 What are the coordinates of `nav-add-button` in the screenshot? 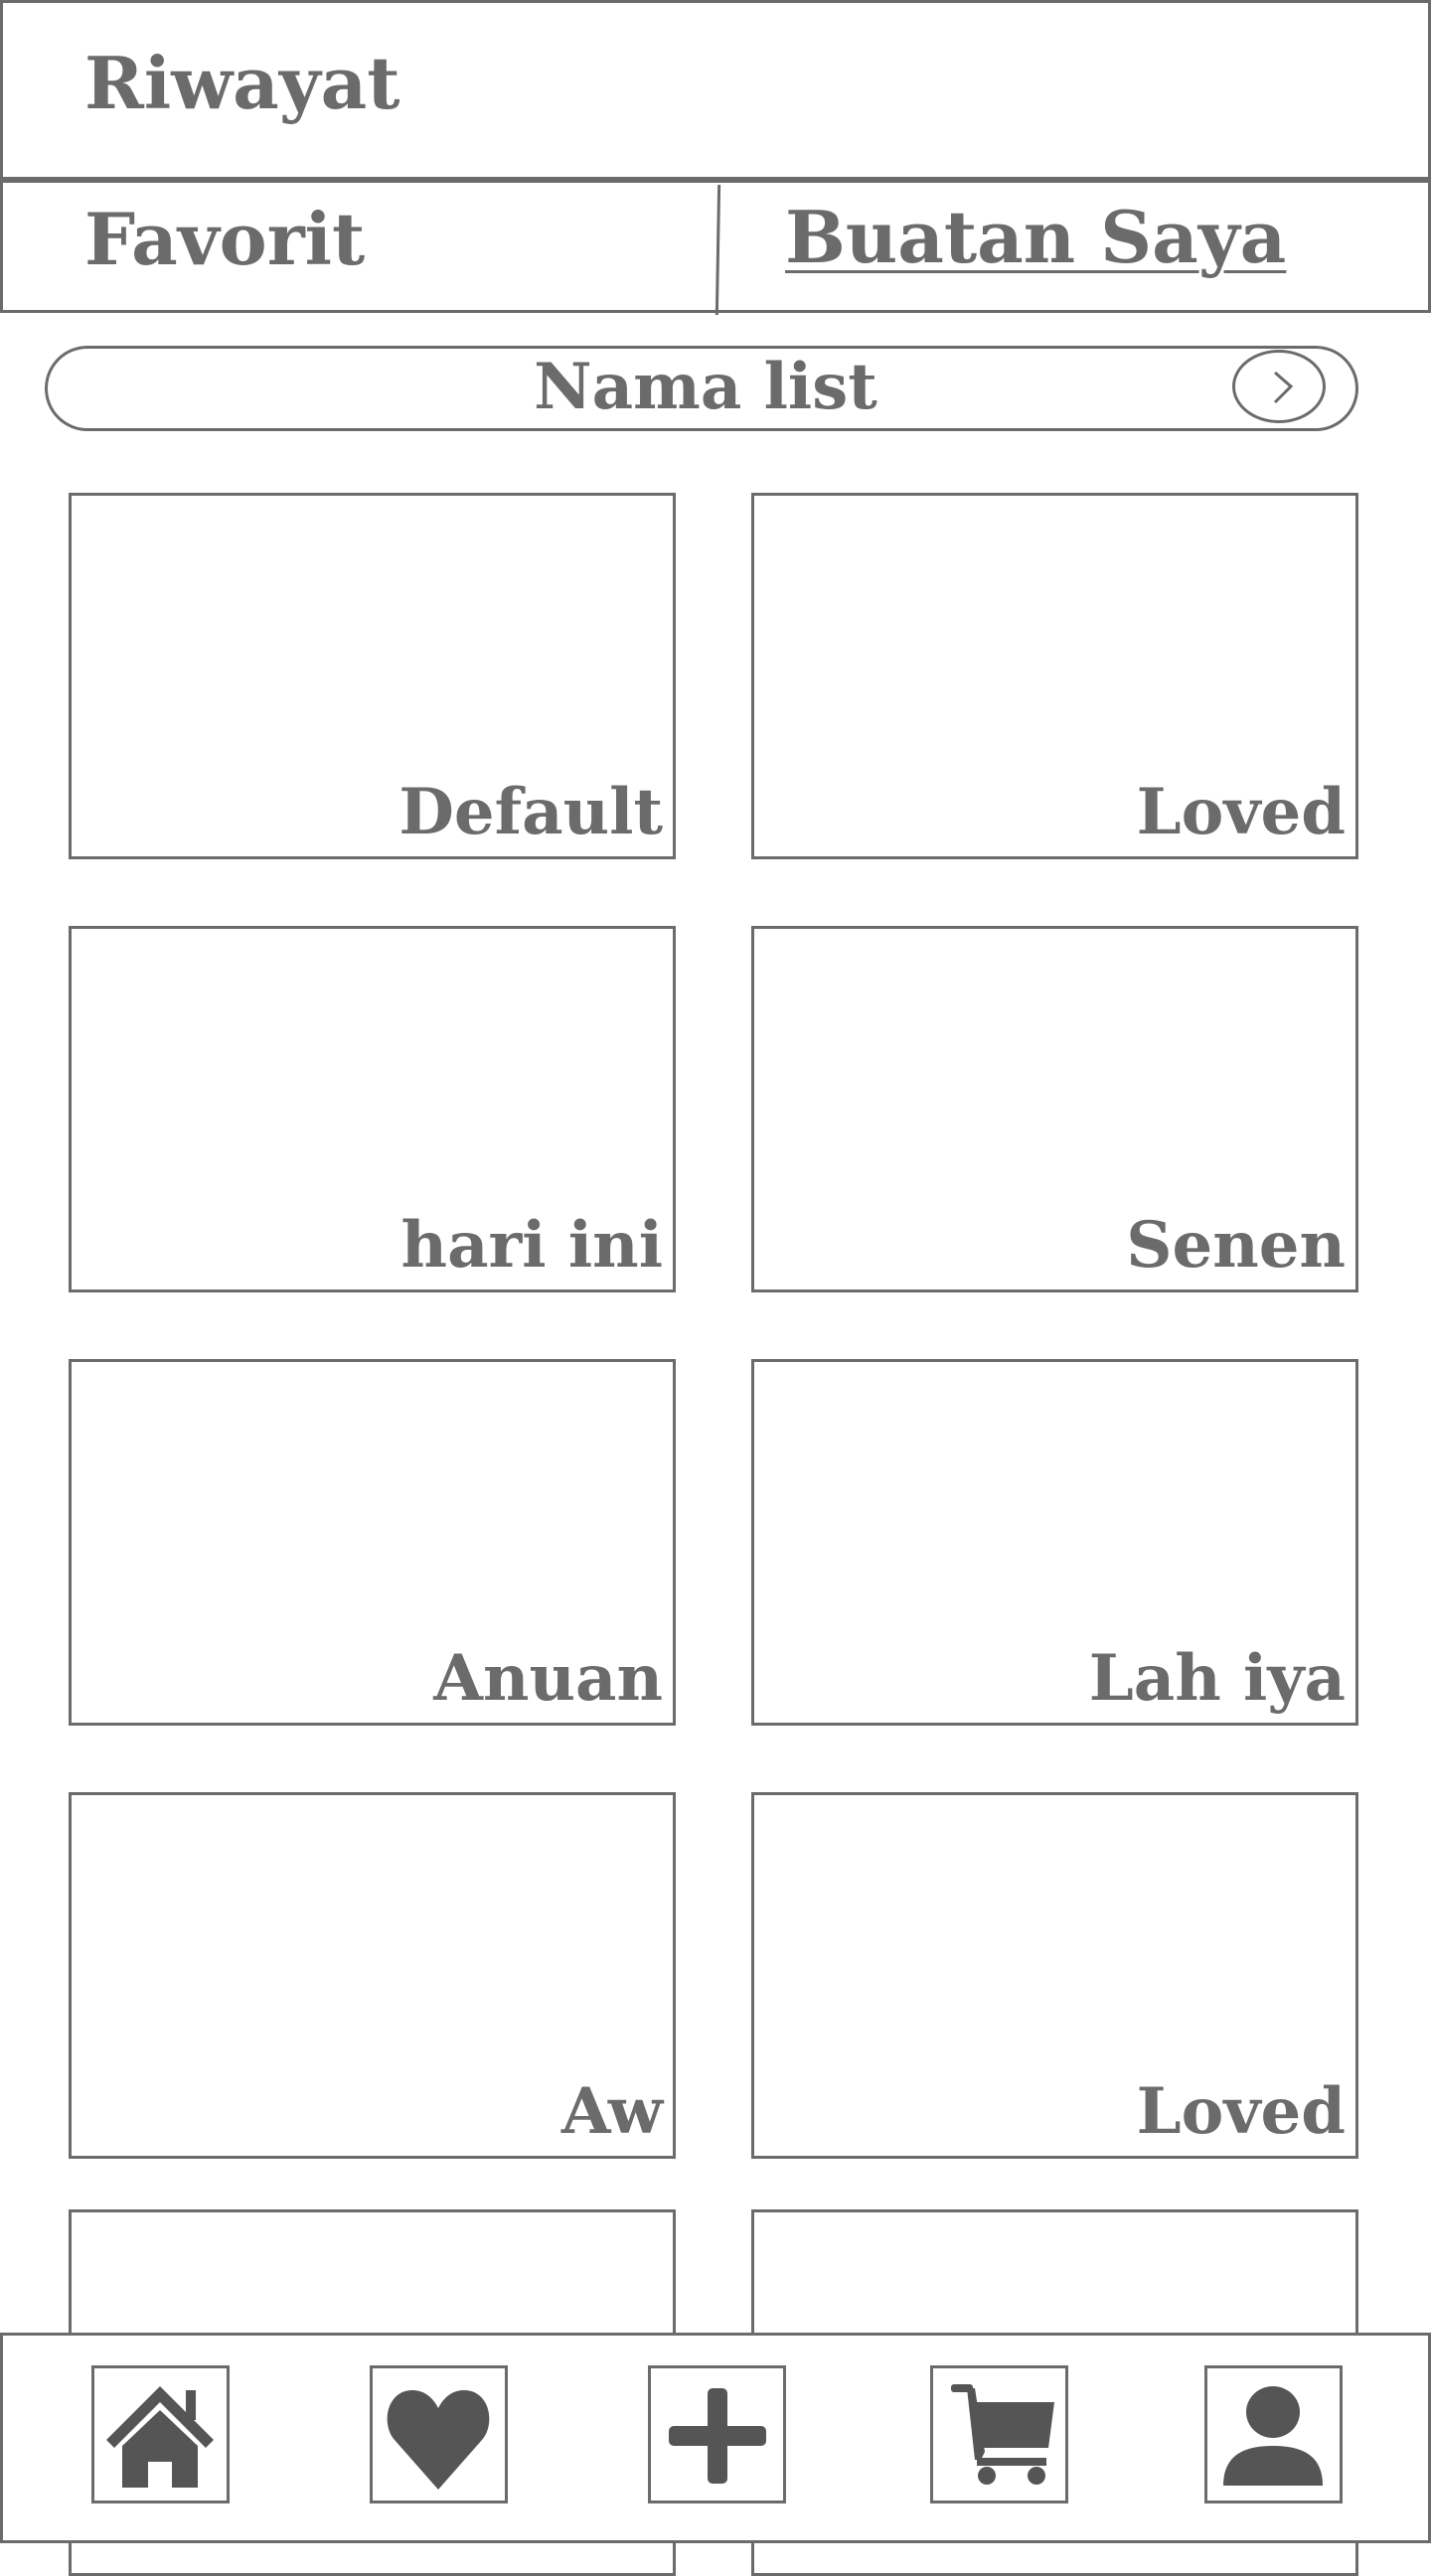 It's located at (717, 2434).